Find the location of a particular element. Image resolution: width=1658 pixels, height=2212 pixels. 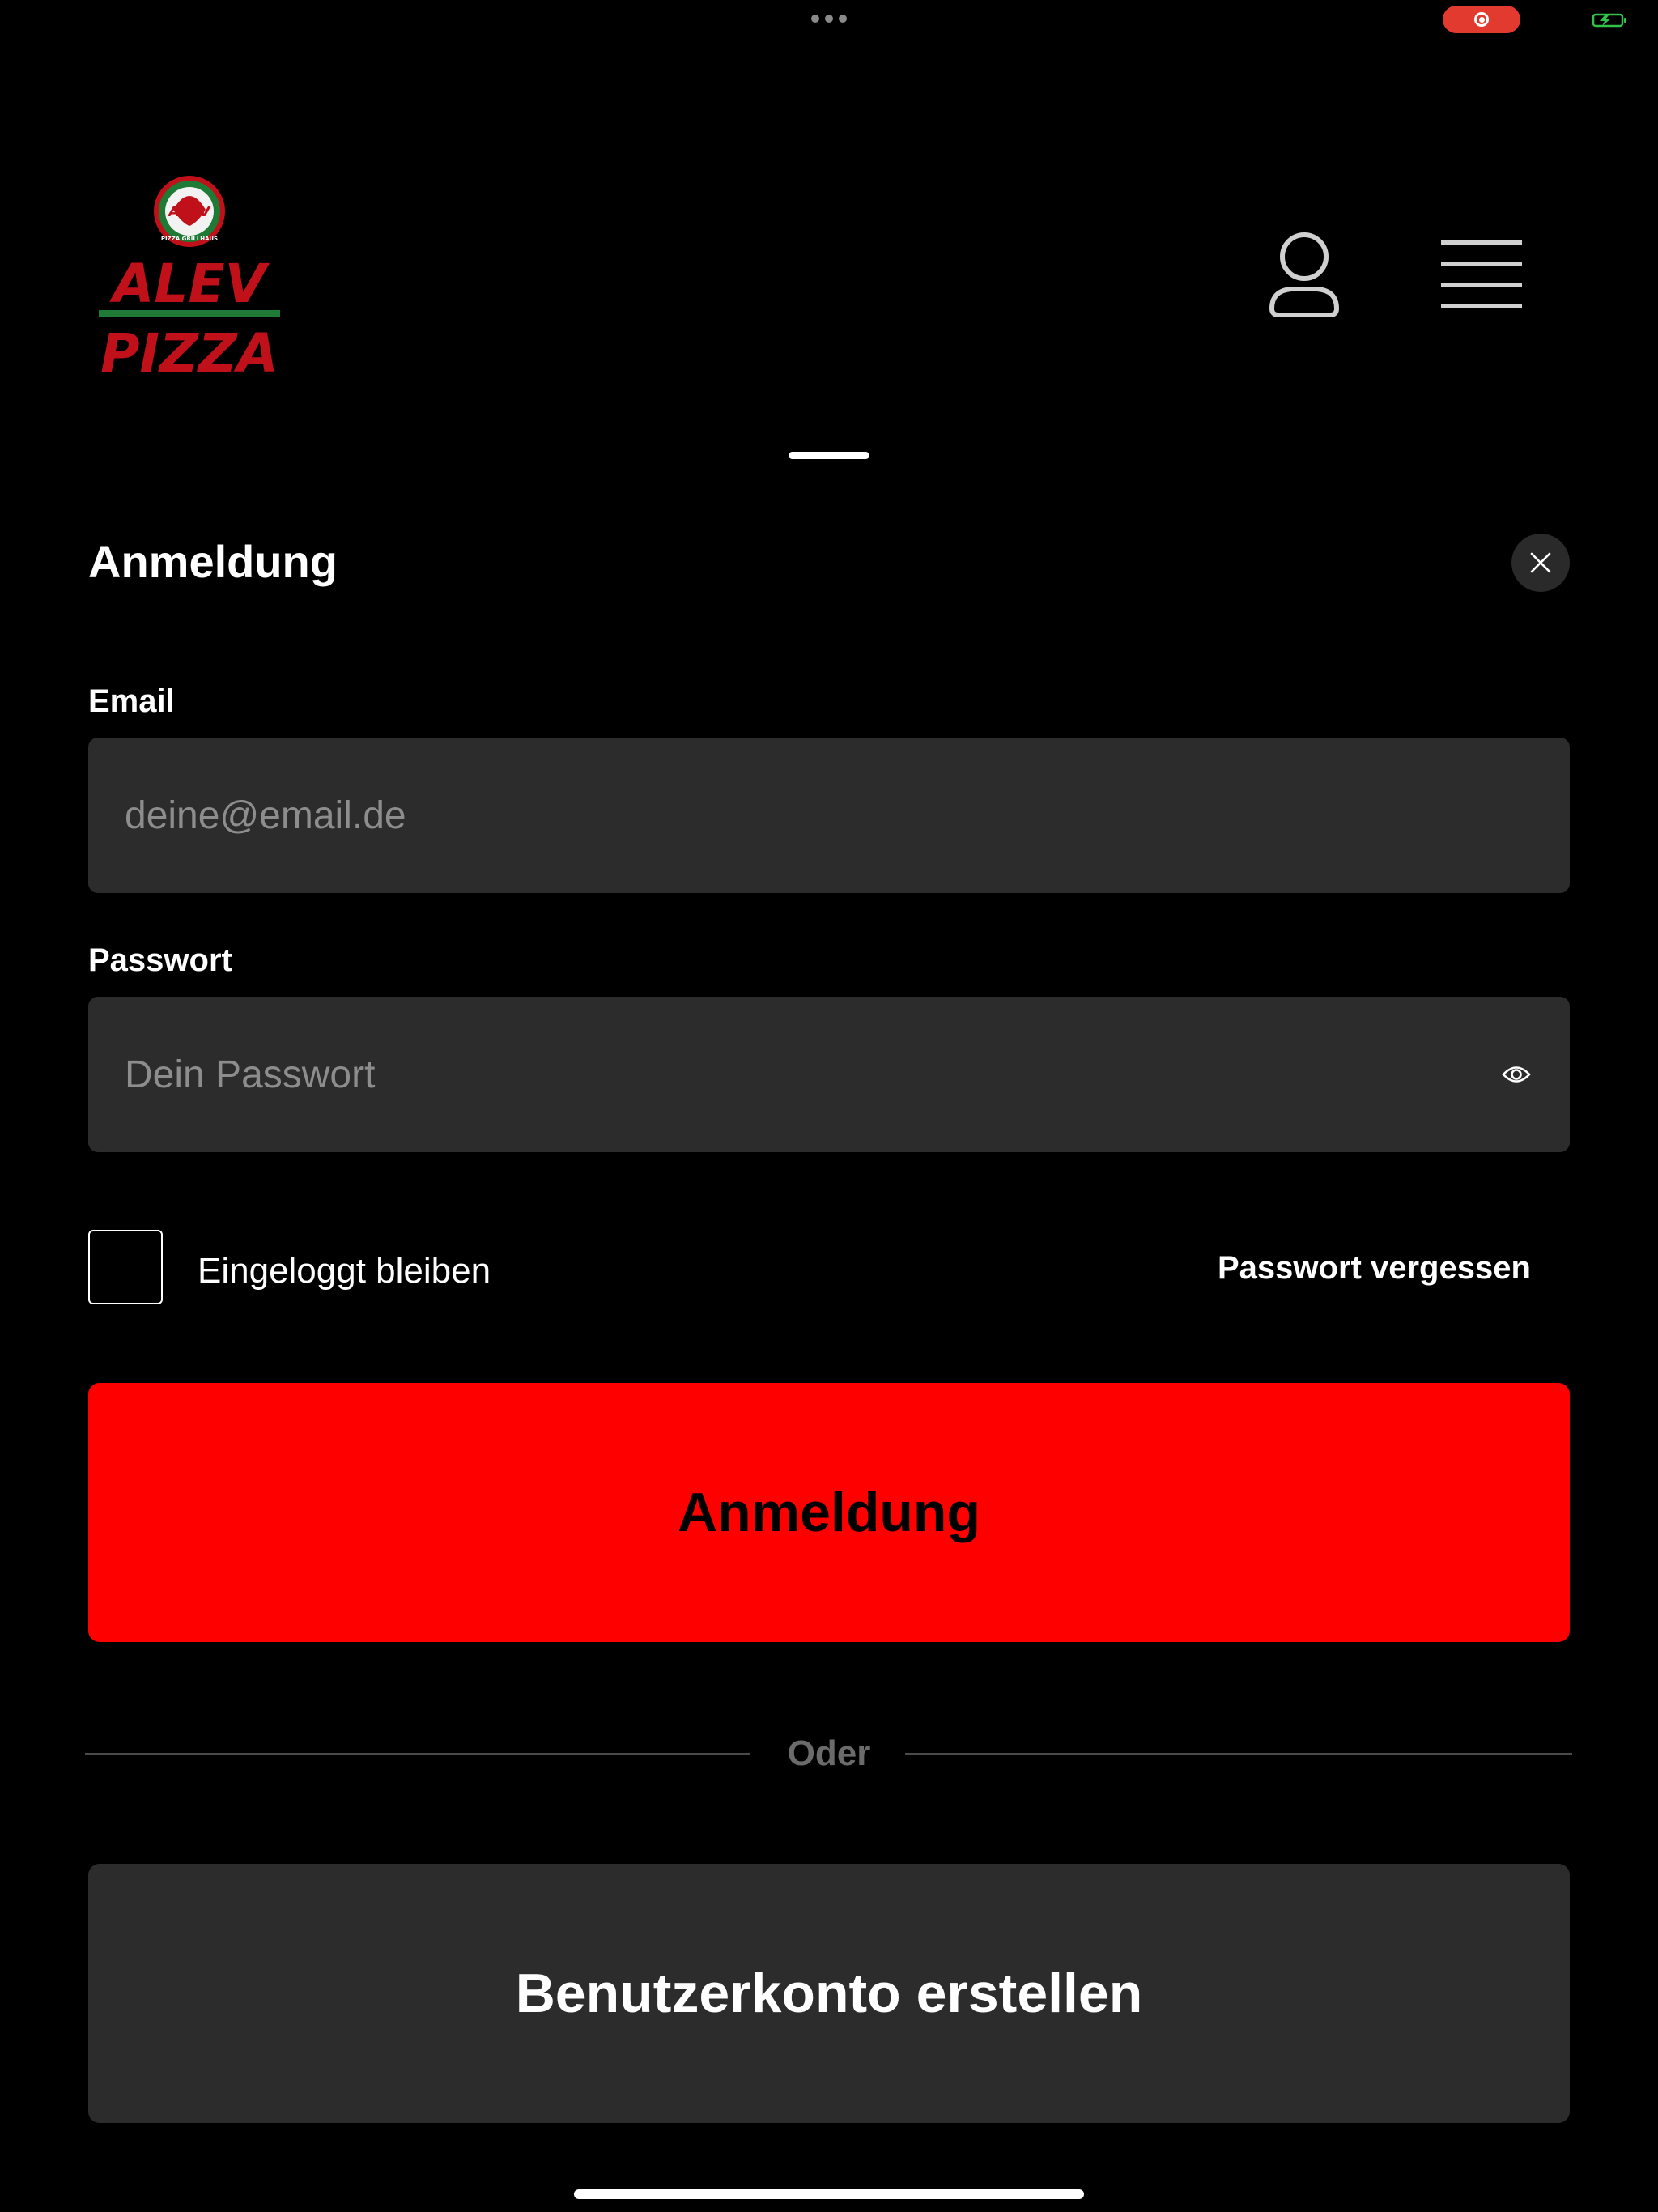

sheet-grabber is located at coordinates (829, 455).